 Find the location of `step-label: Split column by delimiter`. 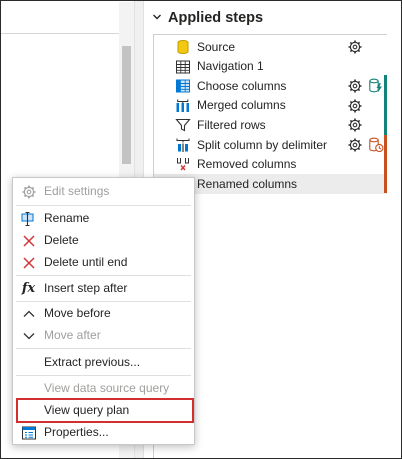

step-label: Split column by delimiter is located at coordinates (262, 144).